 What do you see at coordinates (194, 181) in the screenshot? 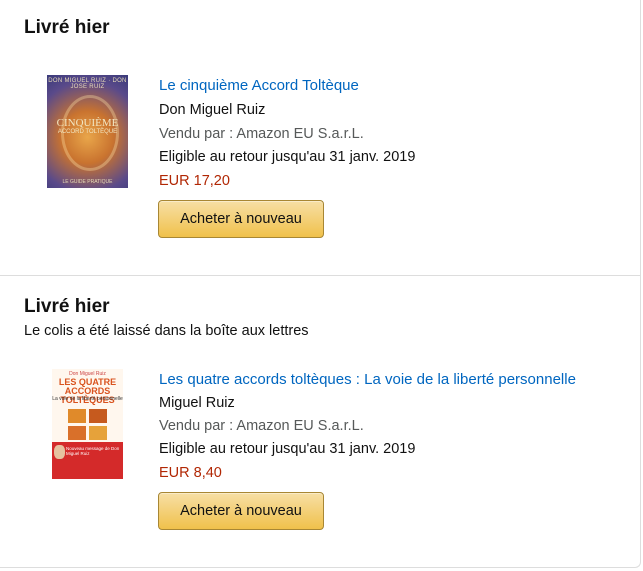
I see `product-price: EUR 17,20` at bounding box center [194, 181].